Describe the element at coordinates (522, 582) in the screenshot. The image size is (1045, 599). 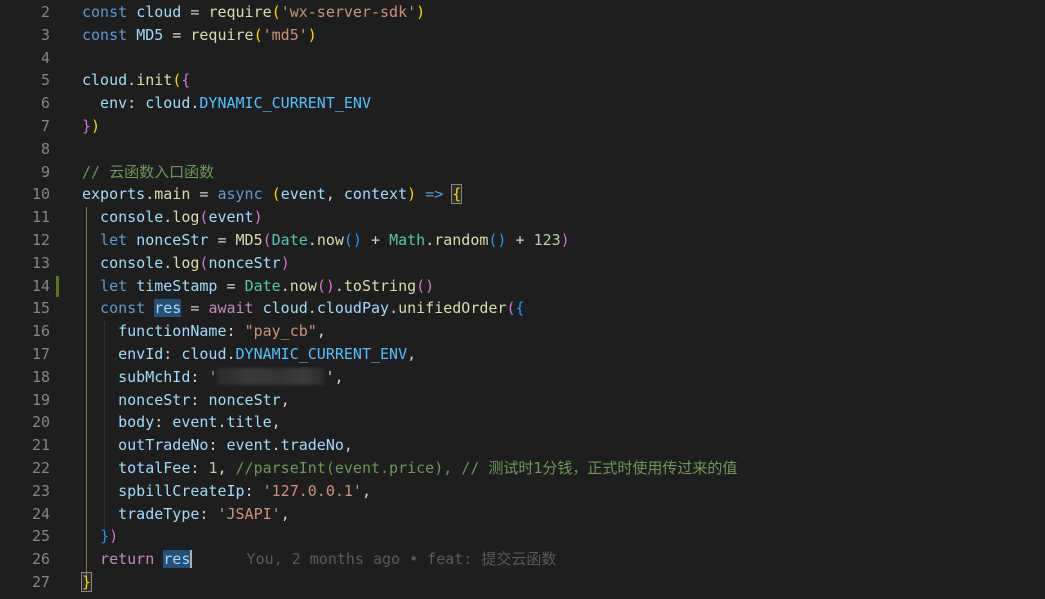
I see `code-line: 27}` at that location.